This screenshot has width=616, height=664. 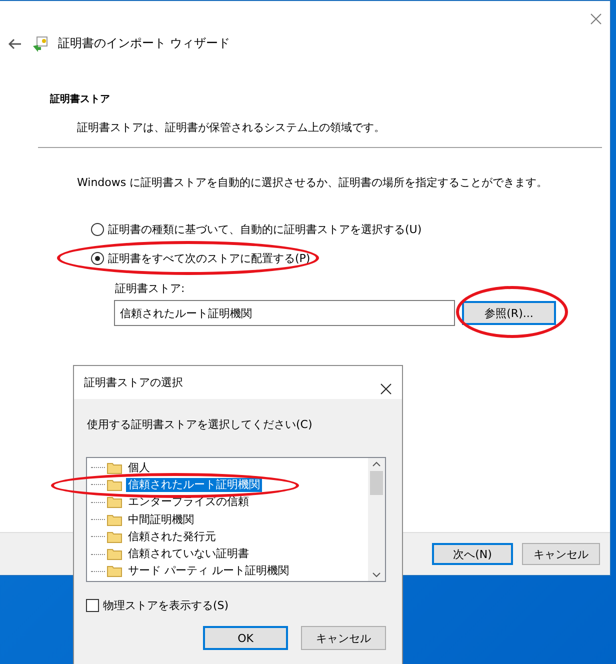 What do you see at coordinates (150, 288) in the screenshot?
I see `store-label: 証明書ストア:` at bounding box center [150, 288].